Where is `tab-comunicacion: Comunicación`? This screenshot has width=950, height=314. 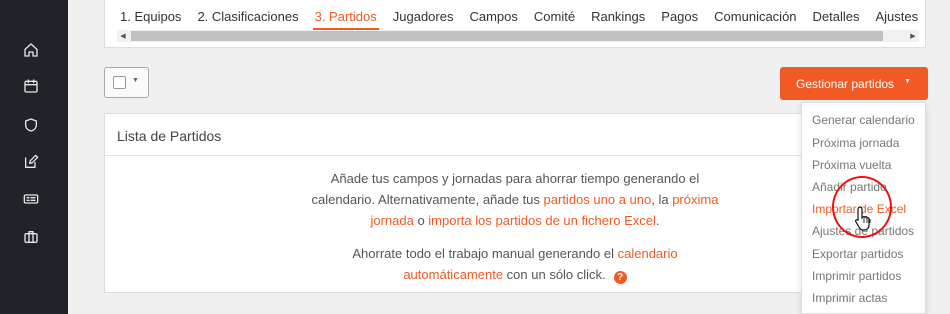
tab-comunicacion: Comunicación is located at coordinates (755, 14).